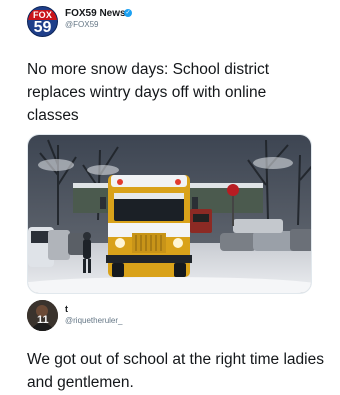 The image size is (340, 395). What do you see at coordinates (81, 24) in the screenshot?
I see `tweet-author-handle: @FOX59` at bounding box center [81, 24].